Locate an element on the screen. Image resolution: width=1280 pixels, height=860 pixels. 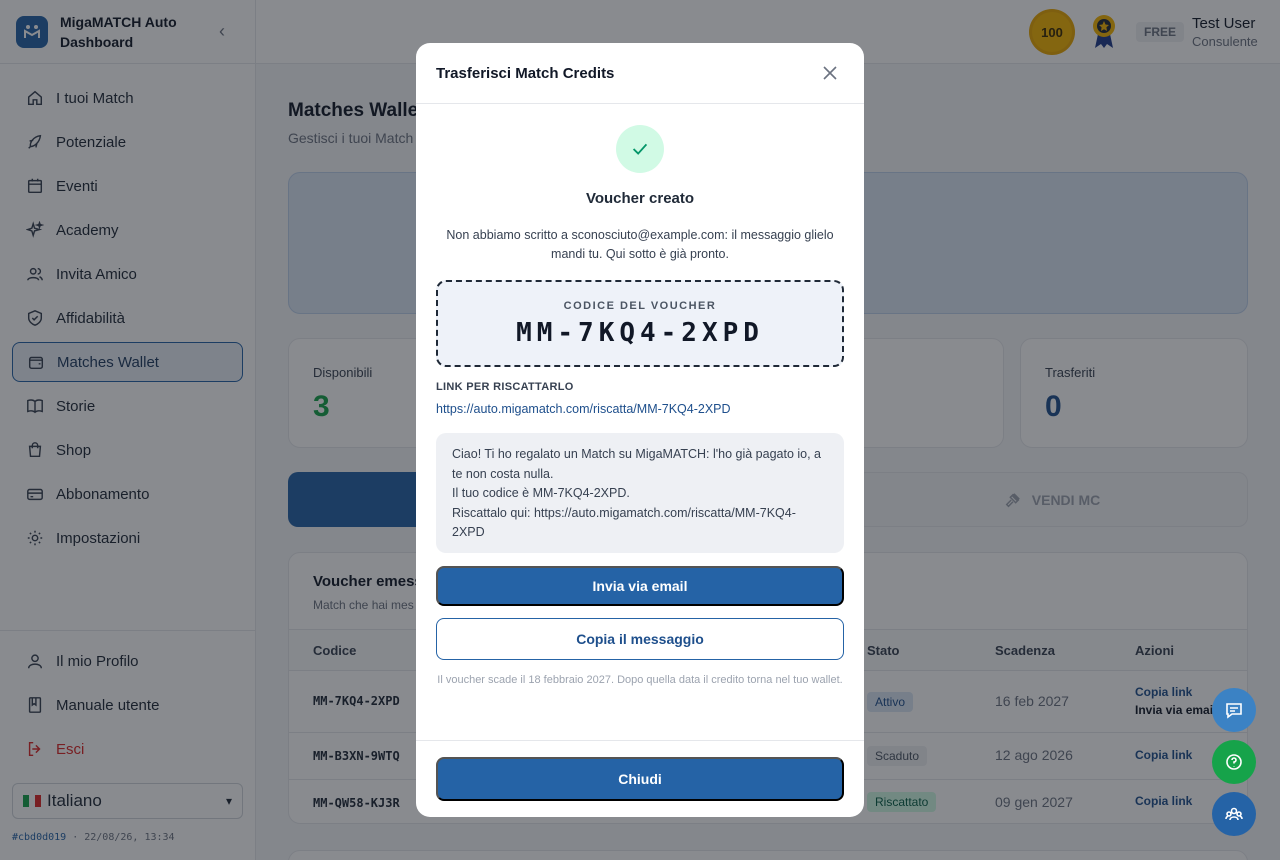
redeem-link-label: LINK PER RISCATTARLO is located at coordinates (505, 387).